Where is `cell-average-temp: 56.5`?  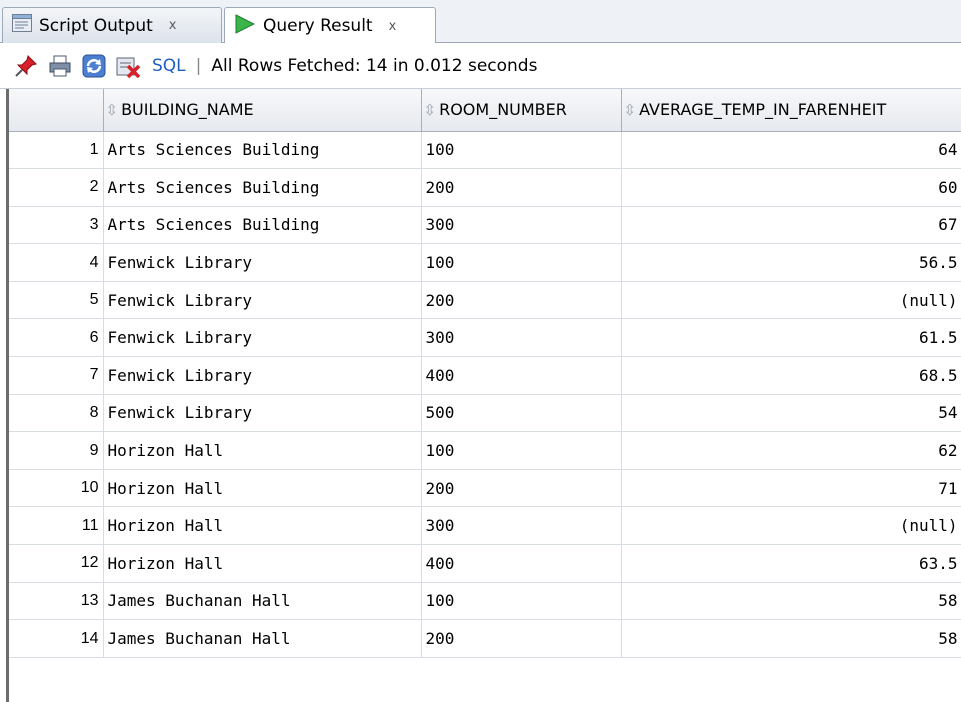 cell-average-temp: 56.5 is located at coordinates (791, 262).